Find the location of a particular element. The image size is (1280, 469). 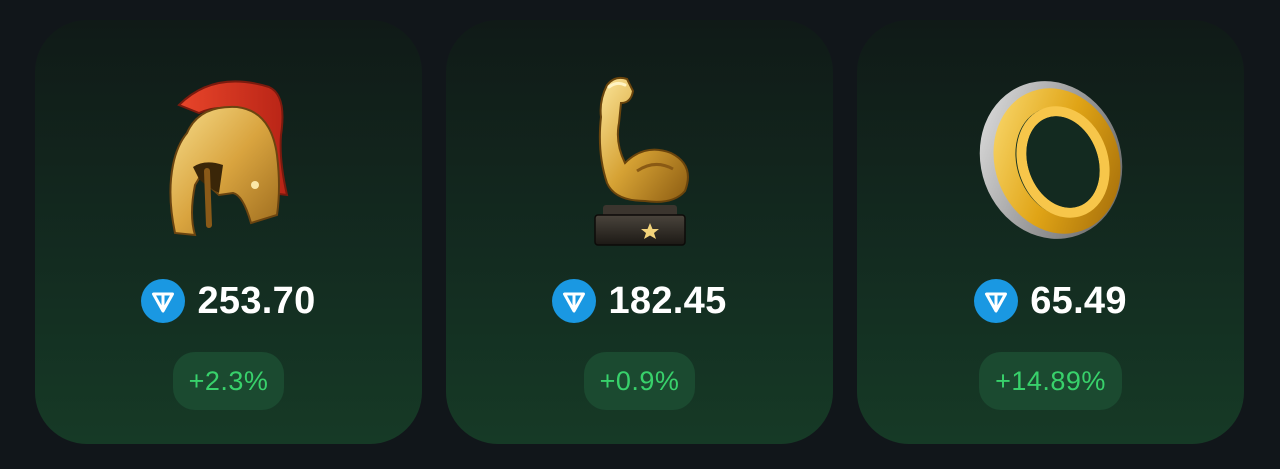

change-wrap: +0.9% is located at coordinates (639, 381).